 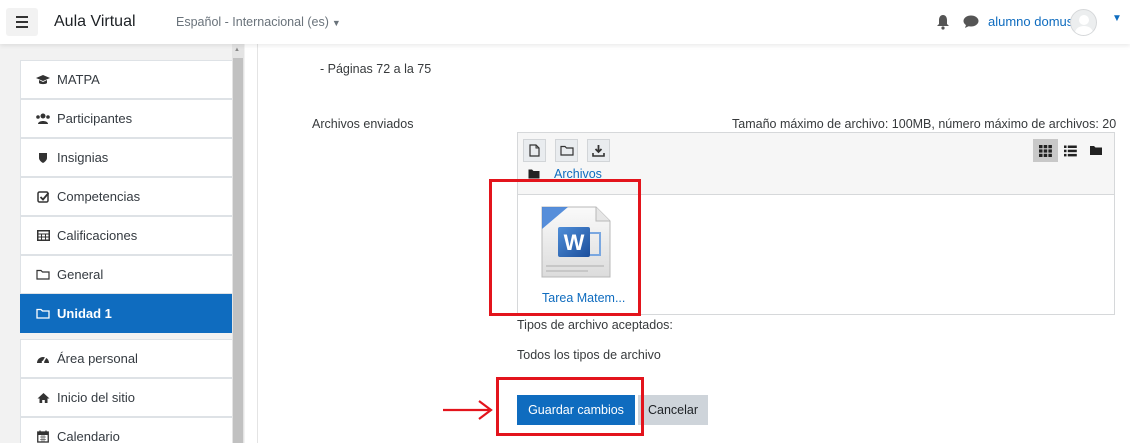 I want to click on menu-toggle-button, so click(x=22, y=22).